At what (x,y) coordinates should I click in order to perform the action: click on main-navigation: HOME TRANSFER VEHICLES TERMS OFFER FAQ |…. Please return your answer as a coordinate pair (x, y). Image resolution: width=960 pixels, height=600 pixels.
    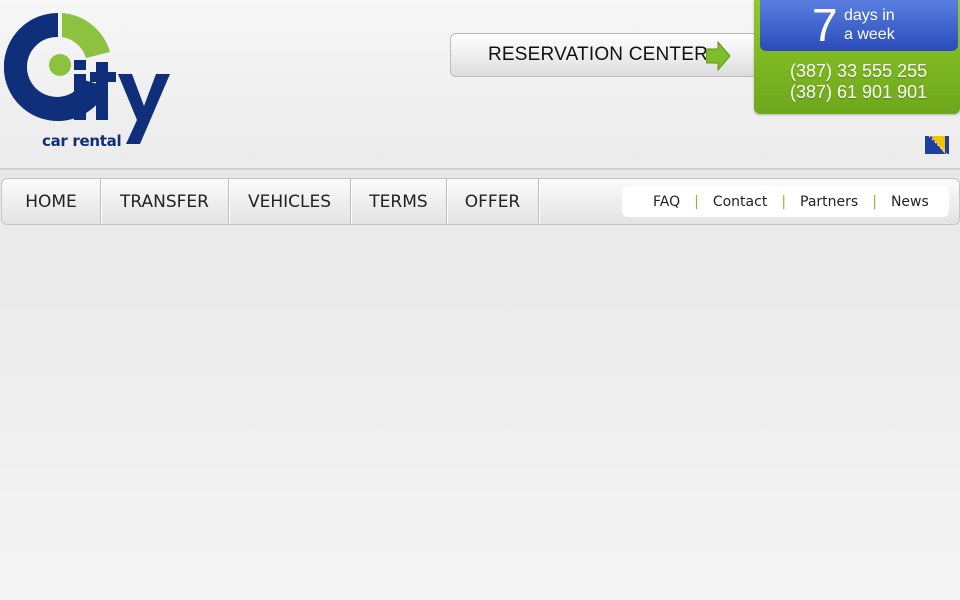
    Looking at the image, I should click on (480, 201).